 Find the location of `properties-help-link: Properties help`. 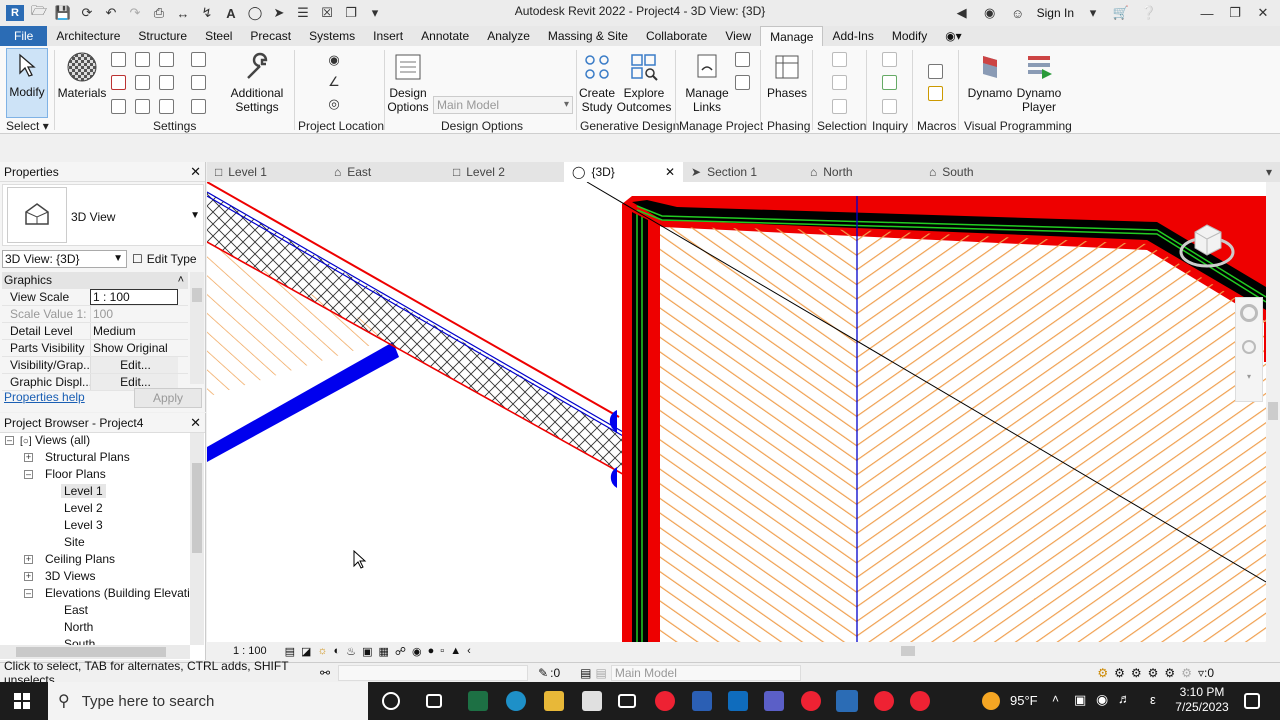

properties-help-link: Properties help is located at coordinates (44, 397).